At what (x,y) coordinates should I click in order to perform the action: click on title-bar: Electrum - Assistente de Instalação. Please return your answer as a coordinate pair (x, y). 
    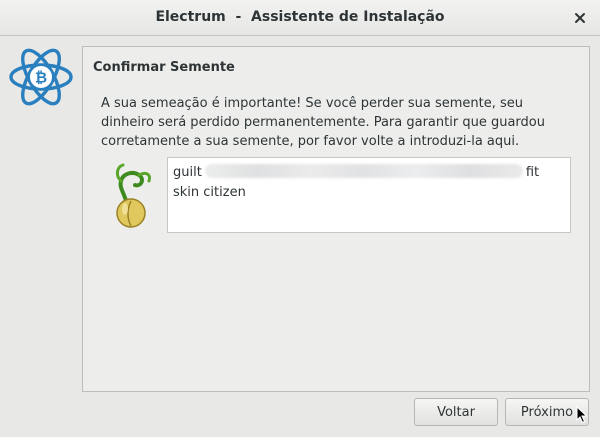
    Looking at the image, I should click on (300, 18).